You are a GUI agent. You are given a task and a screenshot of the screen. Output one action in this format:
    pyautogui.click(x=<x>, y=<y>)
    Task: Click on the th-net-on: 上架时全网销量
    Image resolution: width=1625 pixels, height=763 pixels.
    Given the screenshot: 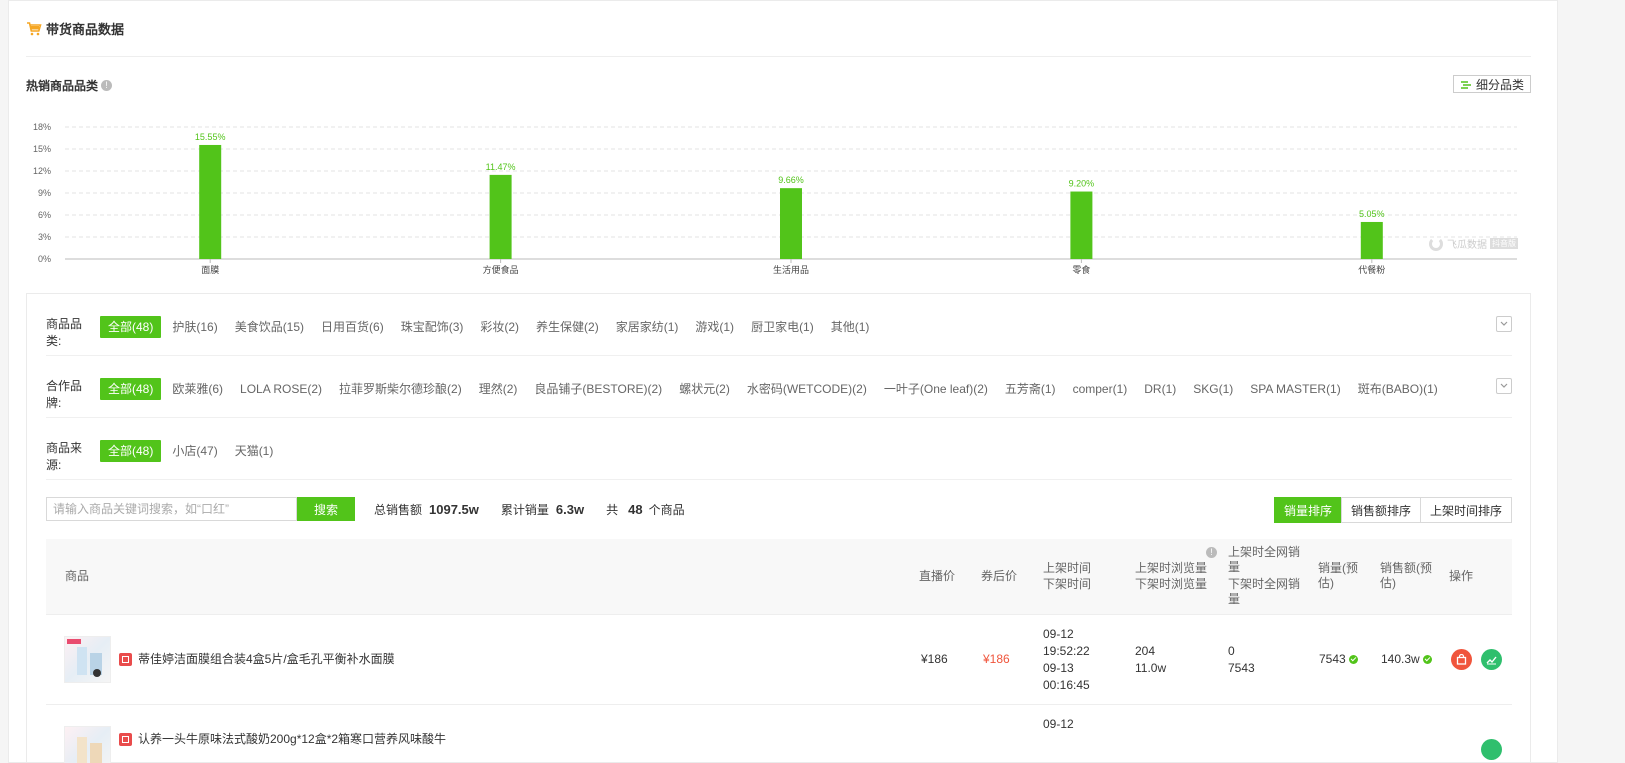 What is the action you would take?
    pyautogui.click(x=1264, y=559)
    